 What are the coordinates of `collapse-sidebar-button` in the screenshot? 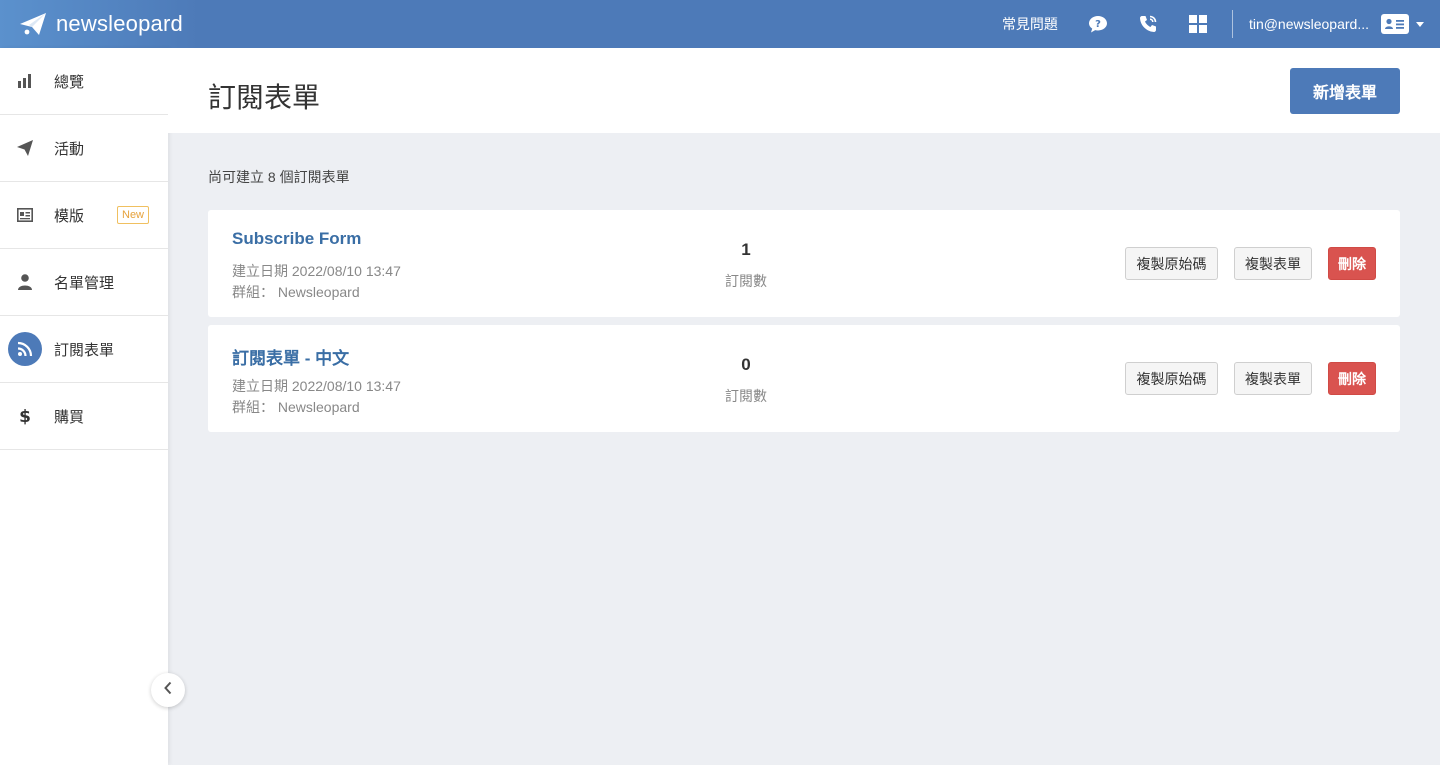 It's located at (168, 690).